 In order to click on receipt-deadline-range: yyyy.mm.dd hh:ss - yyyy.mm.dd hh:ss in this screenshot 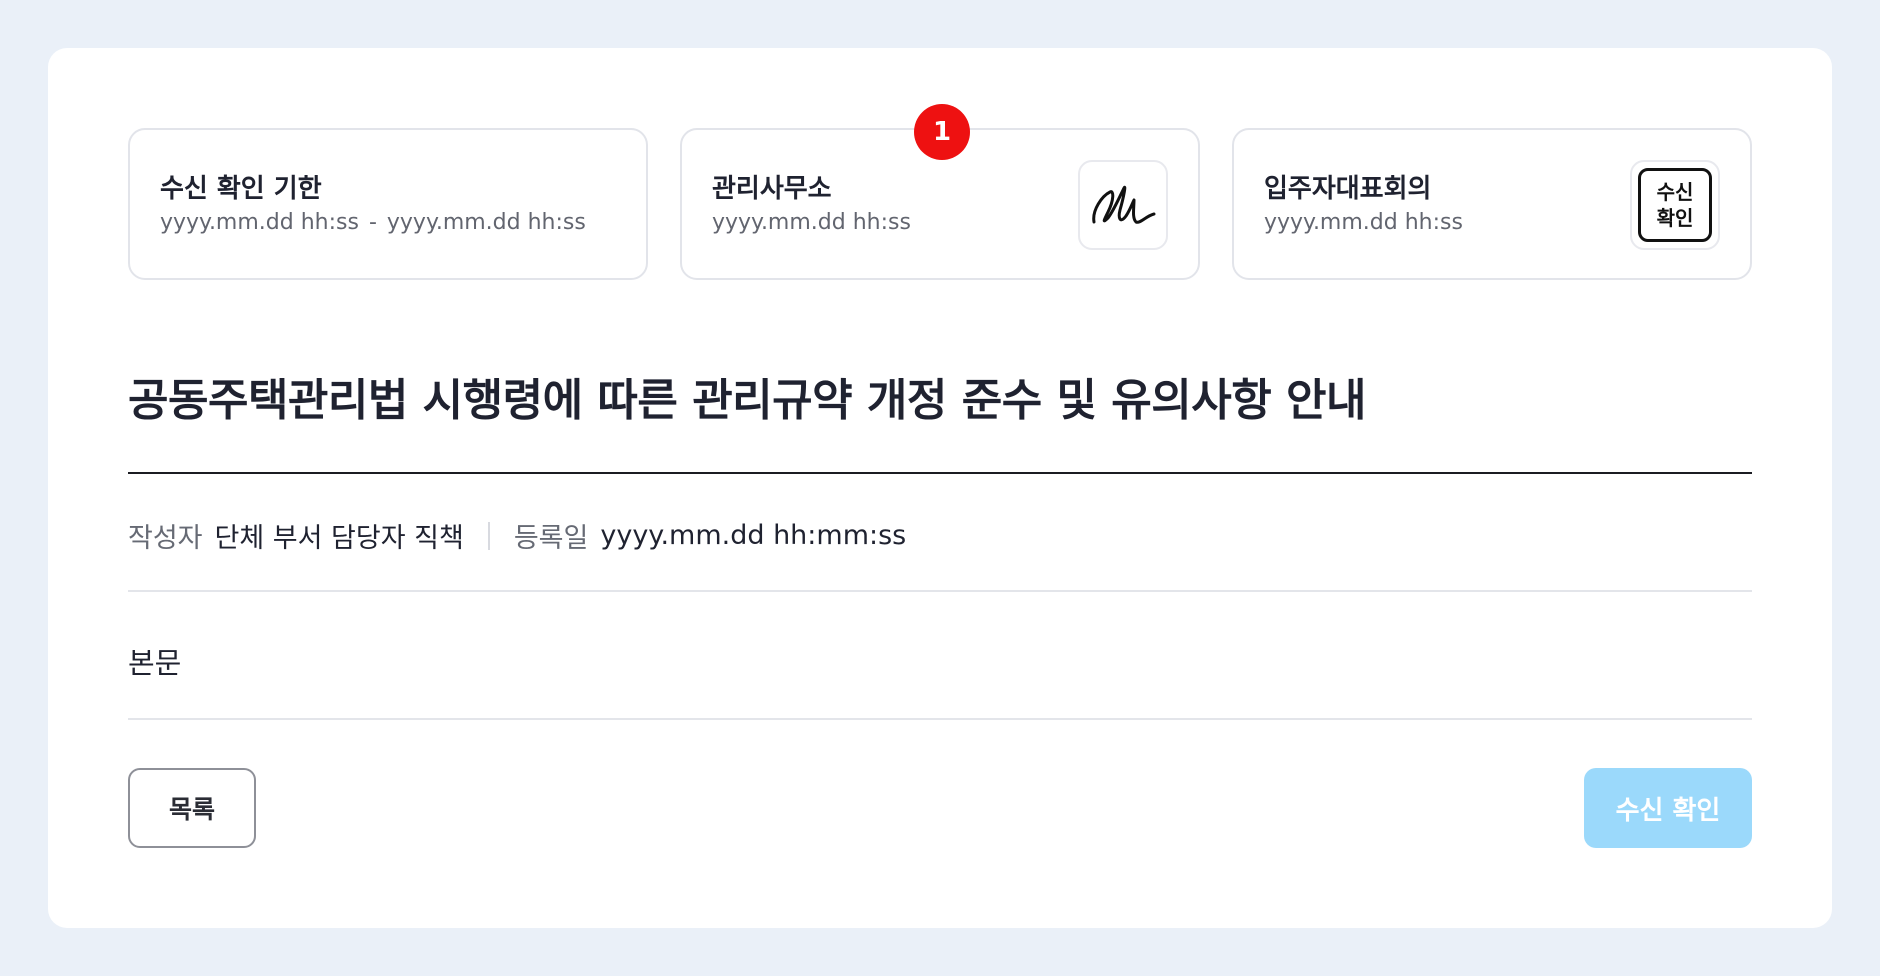, I will do `click(373, 222)`.